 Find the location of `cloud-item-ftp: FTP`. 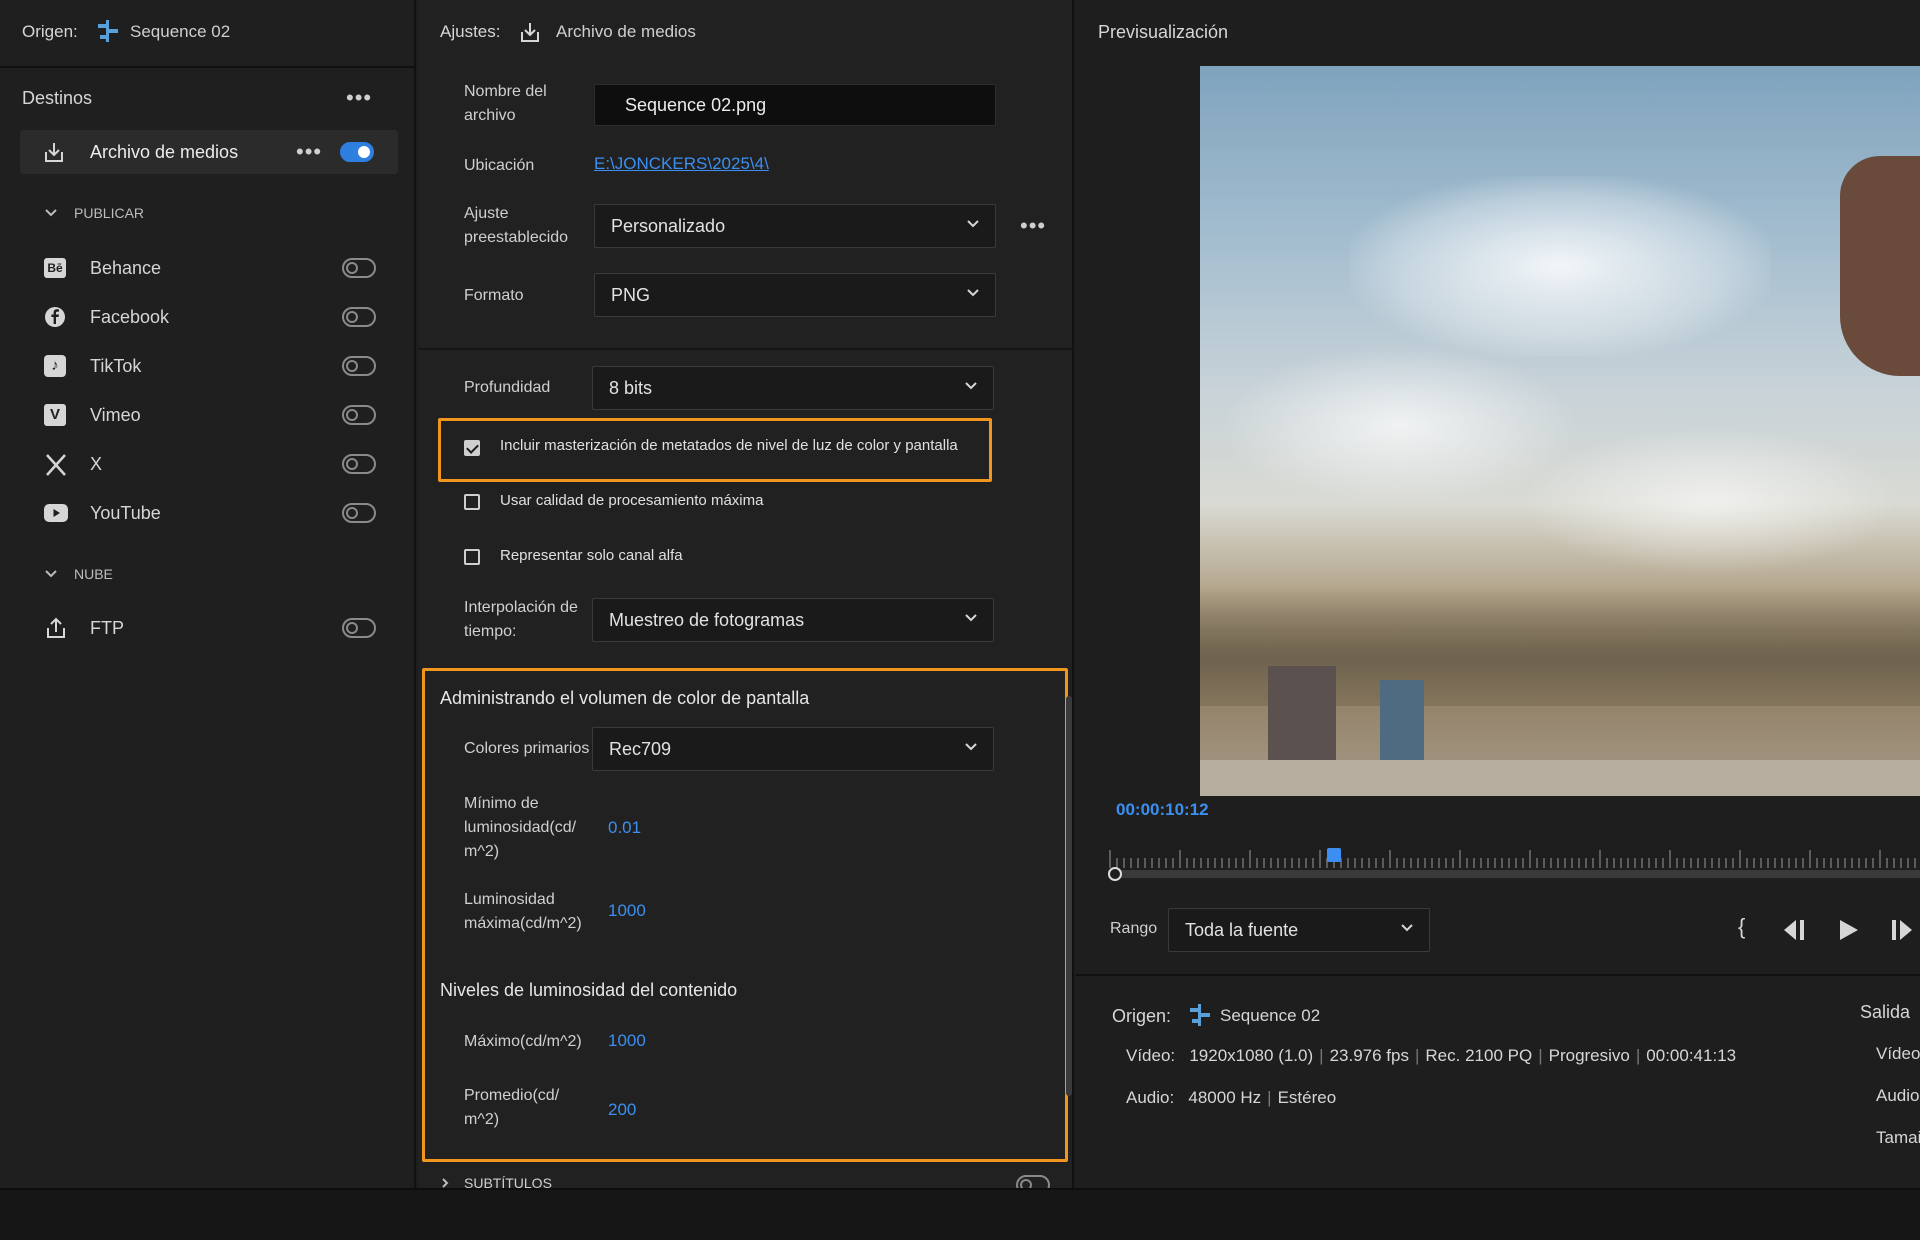

cloud-item-ftp: FTP is located at coordinates (214, 630).